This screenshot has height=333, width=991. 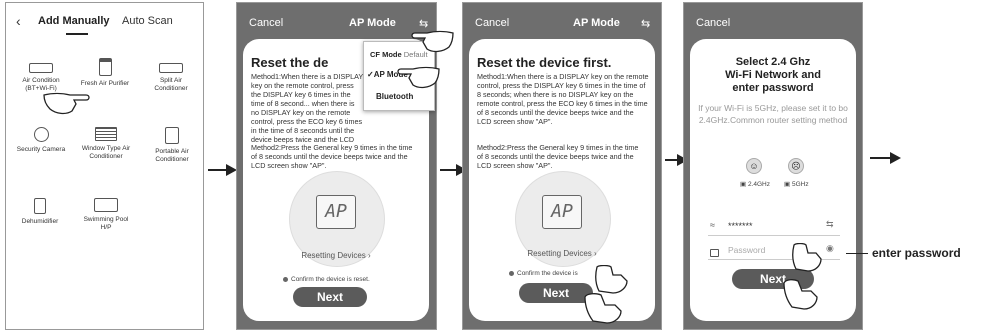 I want to click on device-item-window-ac: Window Type Air Conditioner, so click(x=106, y=144).